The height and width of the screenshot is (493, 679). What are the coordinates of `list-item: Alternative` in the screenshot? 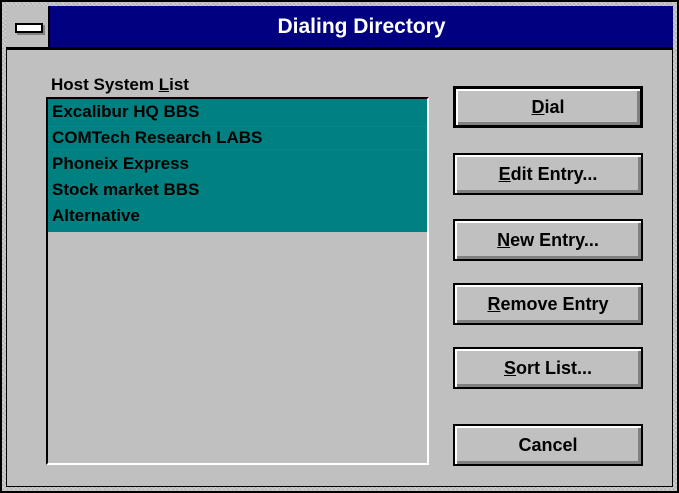 It's located at (237, 216).